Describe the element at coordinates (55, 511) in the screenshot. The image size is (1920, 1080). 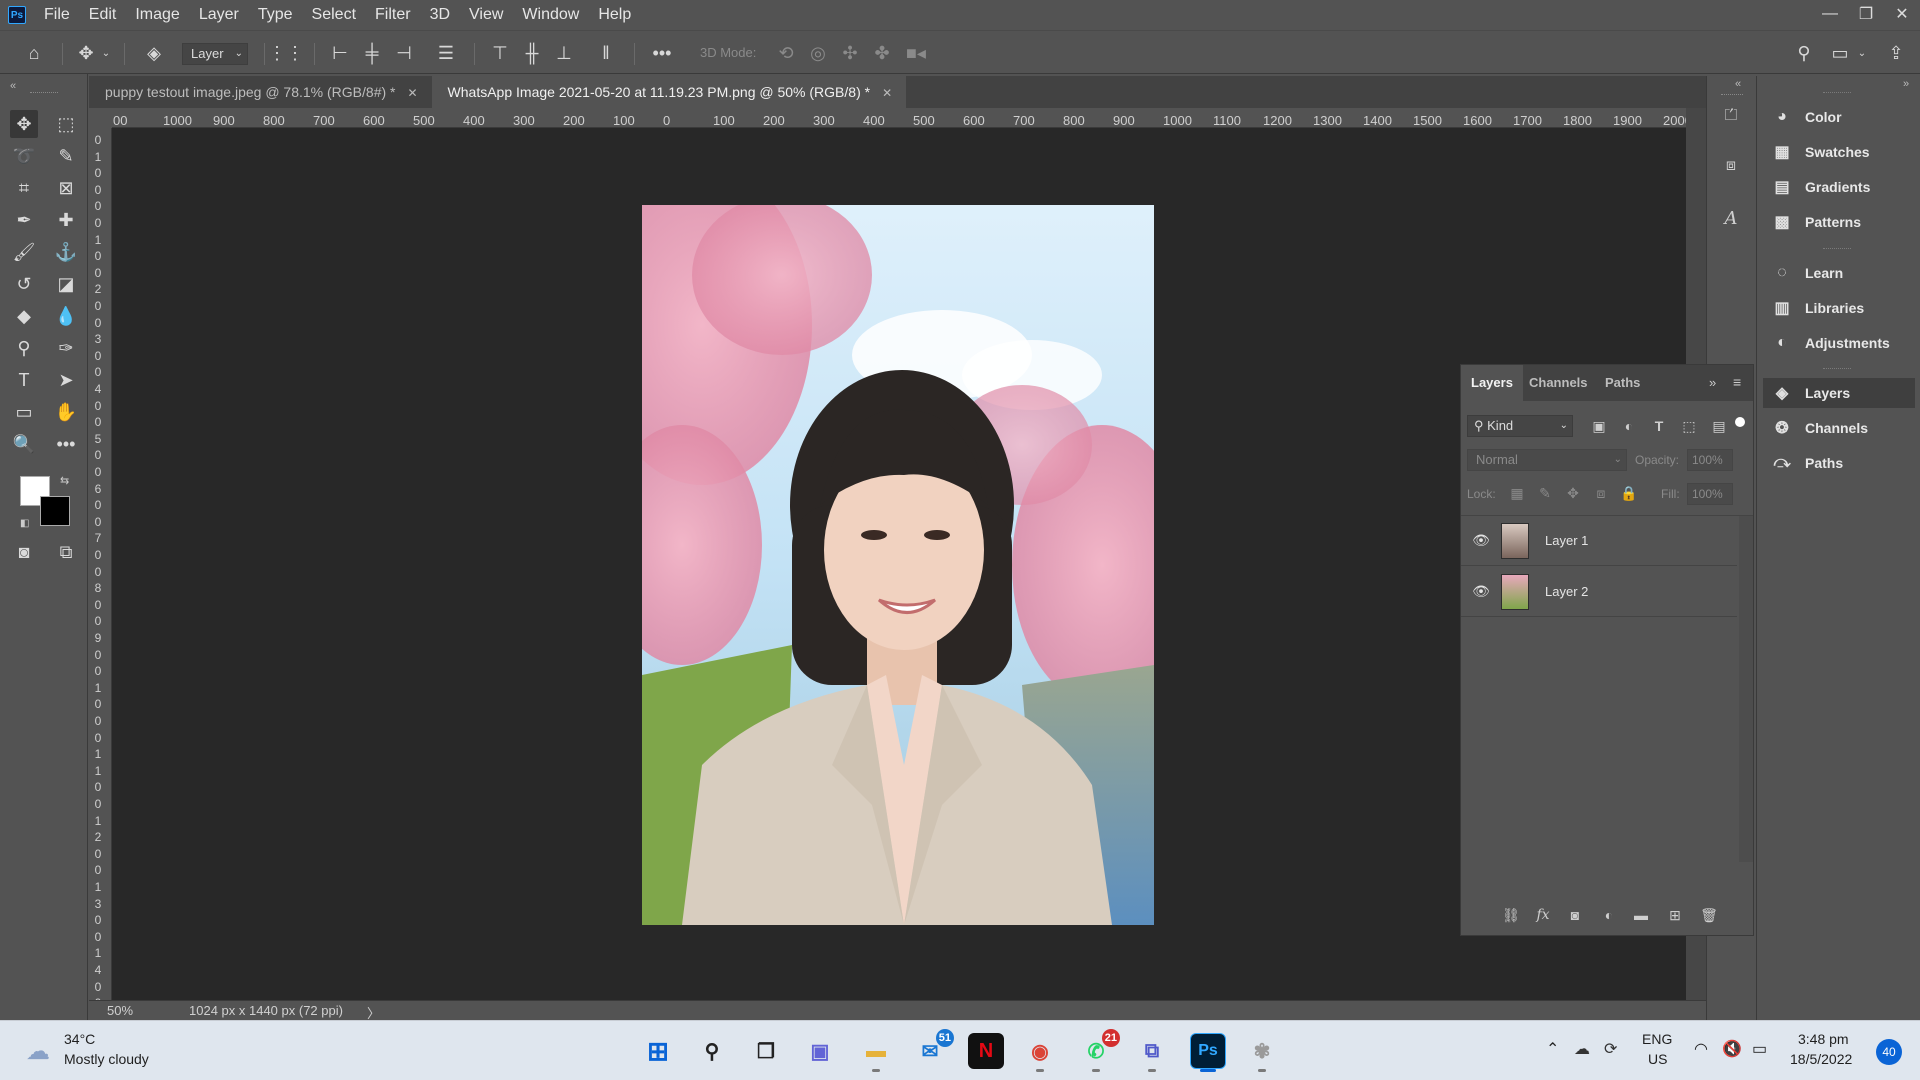
I see `background-color-swatch` at that location.